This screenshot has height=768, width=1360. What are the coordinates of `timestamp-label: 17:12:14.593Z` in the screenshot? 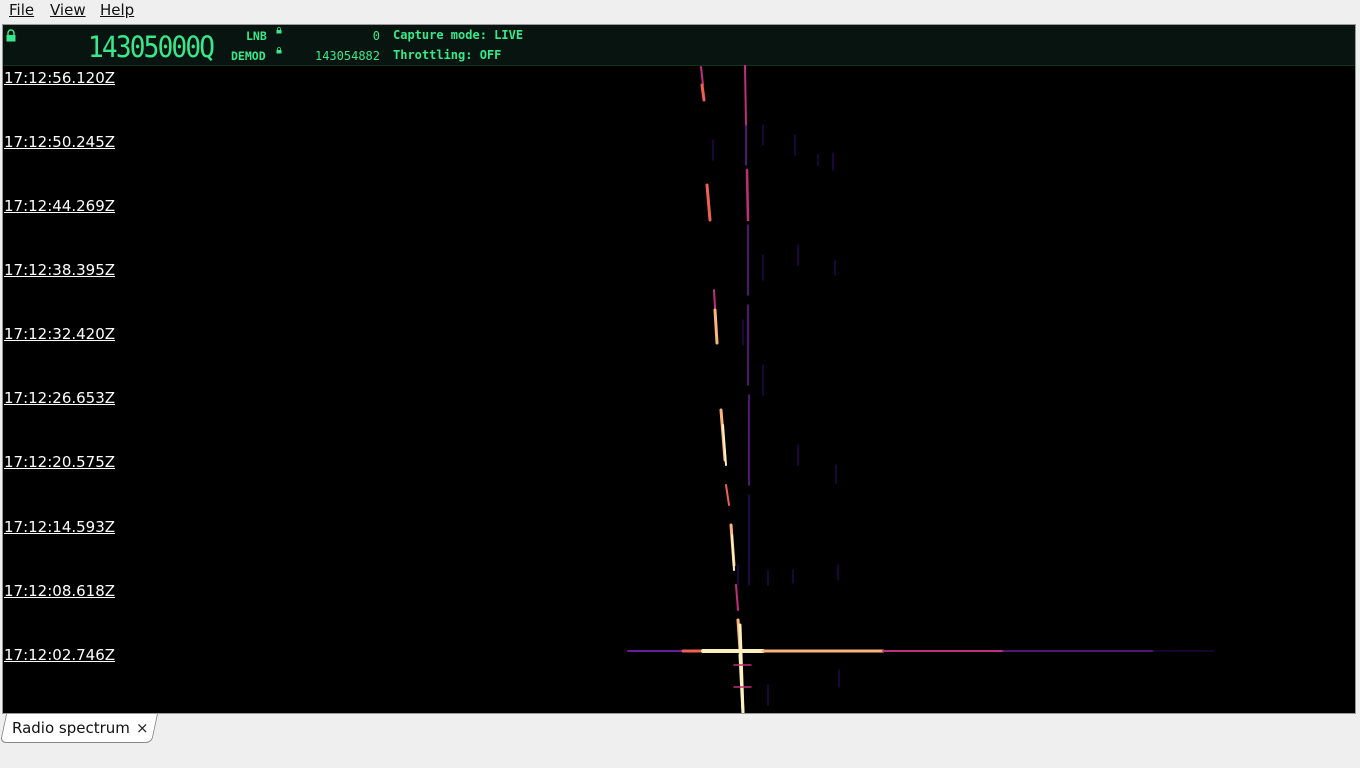 It's located at (60, 527).